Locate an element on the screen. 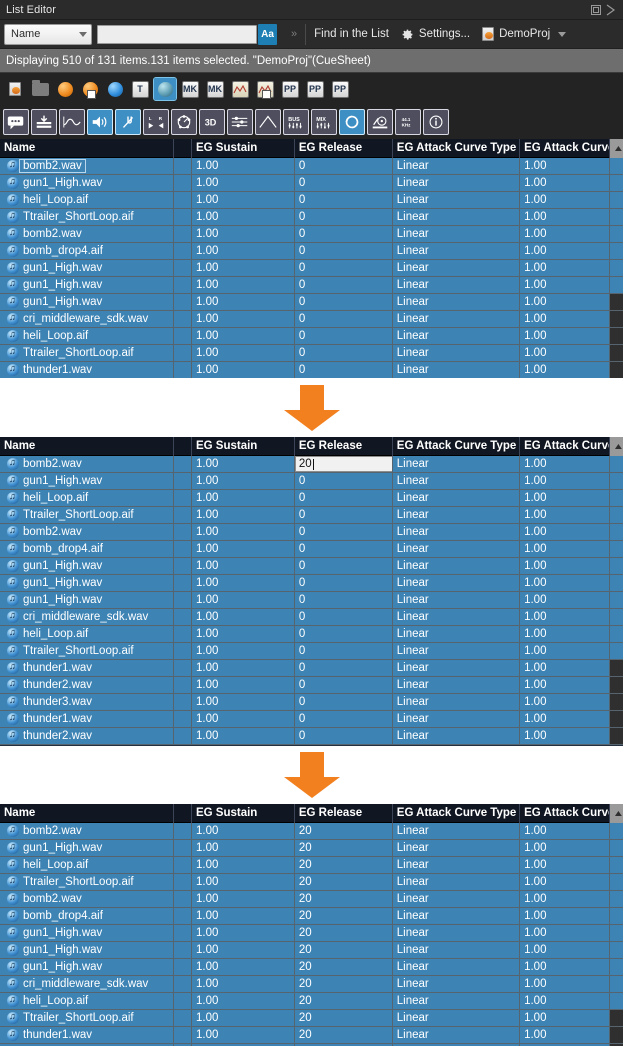 The image size is (623, 1048). table-row: heli_Loop.aif 1.00 0 Linear 1.00 is located at coordinates (311, 336).